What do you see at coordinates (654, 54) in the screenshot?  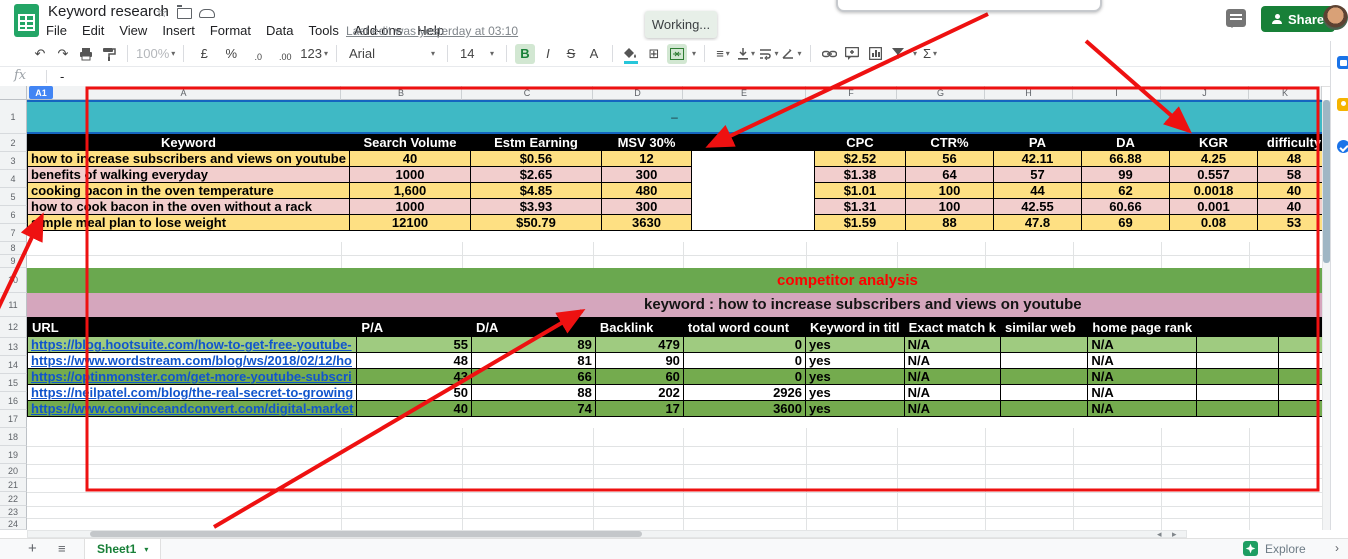 I see `borders-button: ⊞` at bounding box center [654, 54].